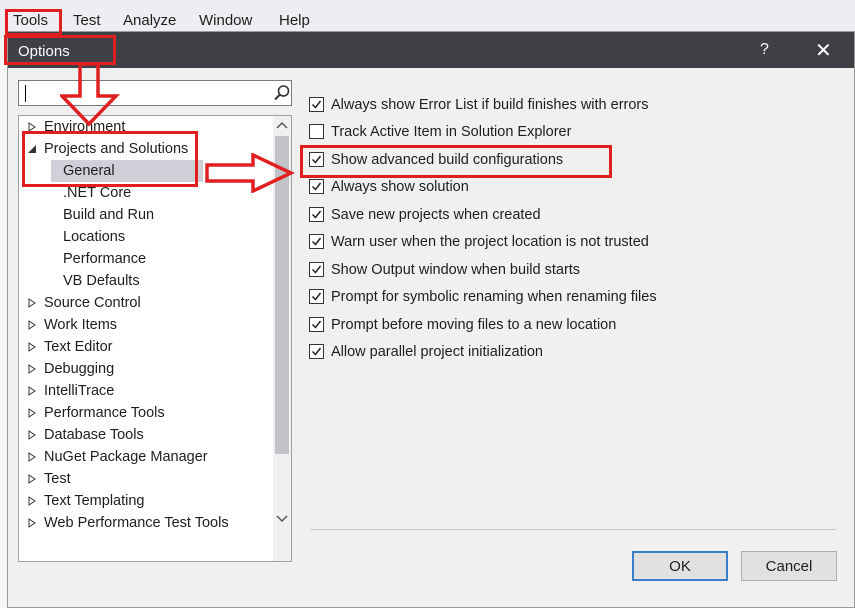 The height and width of the screenshot is (608, 855). What do you see at coordinates (680, 566) in the screenshot?
I see `ok-button: OK` at bounding box center [680, 566].